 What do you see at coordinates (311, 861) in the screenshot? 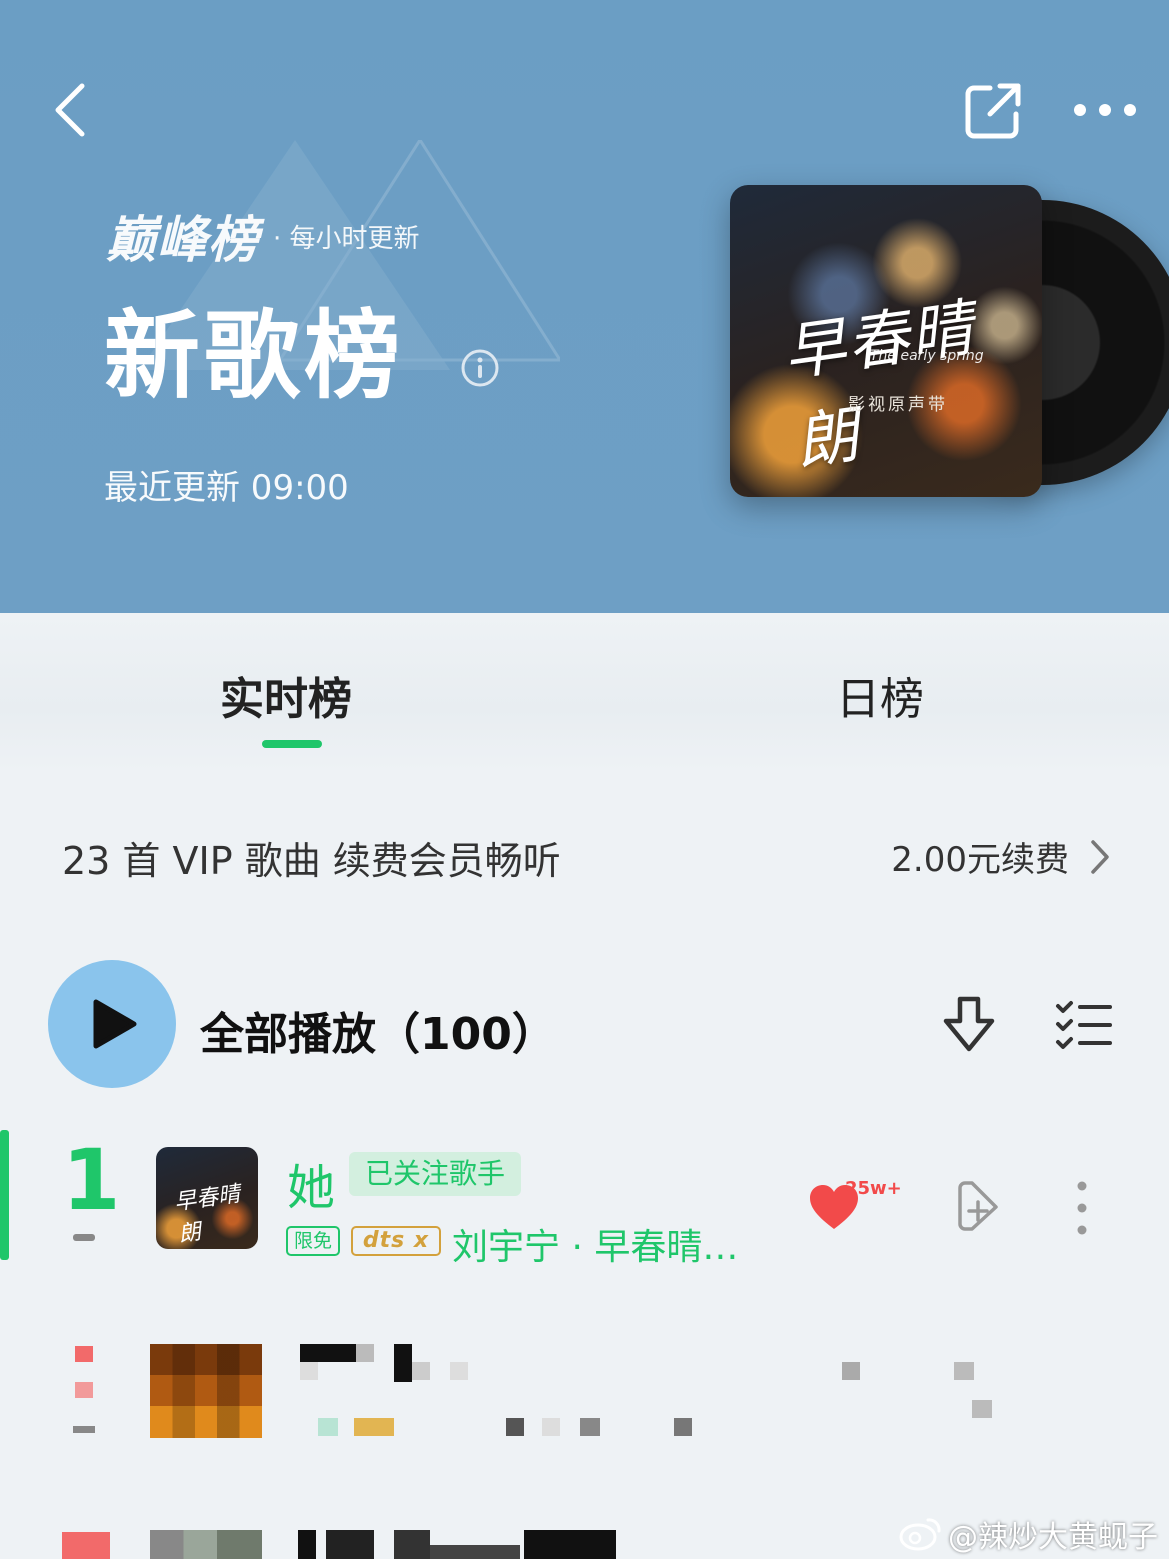
I see `vip-banner-text: 23 首 VIP 歌曲 续费会员畅听` at bounding box center [311, 861].